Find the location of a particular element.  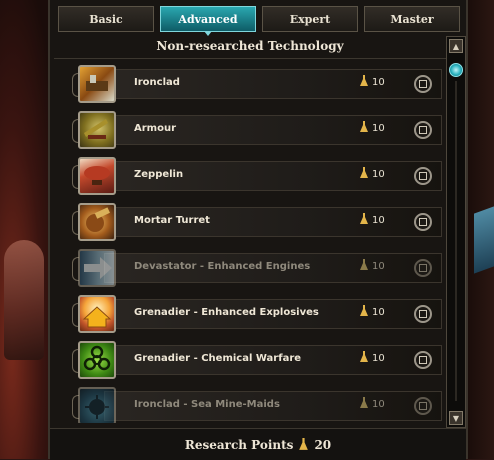

technology-row: Armour 10 is located at coordinates (258, 130).